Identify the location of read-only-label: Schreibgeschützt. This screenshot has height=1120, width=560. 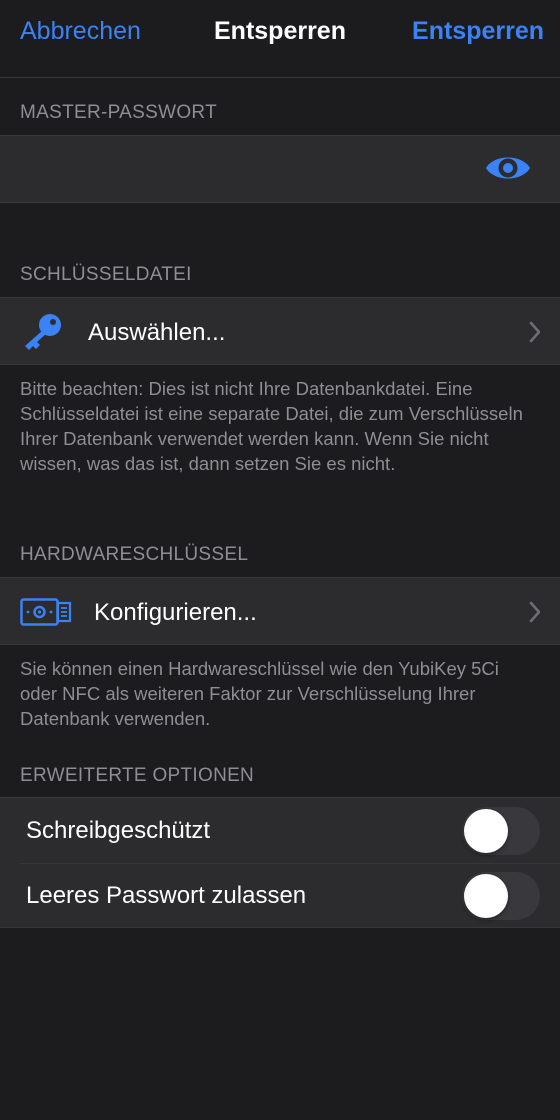
(118, 830).